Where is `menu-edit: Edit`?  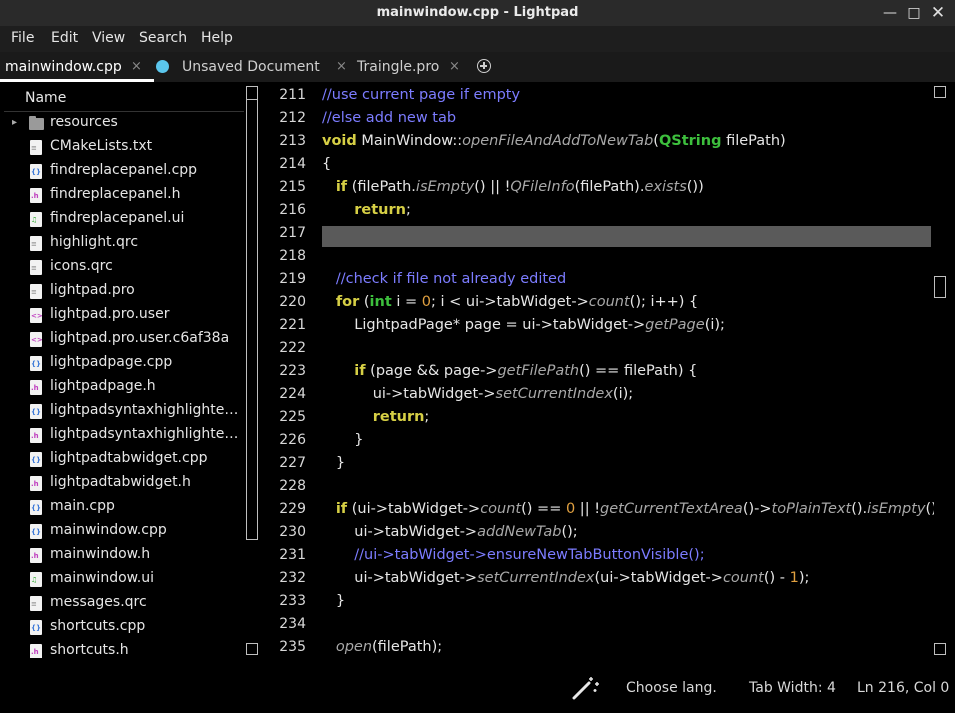
menu-edit: Edit is located at coordinates (64, 38).